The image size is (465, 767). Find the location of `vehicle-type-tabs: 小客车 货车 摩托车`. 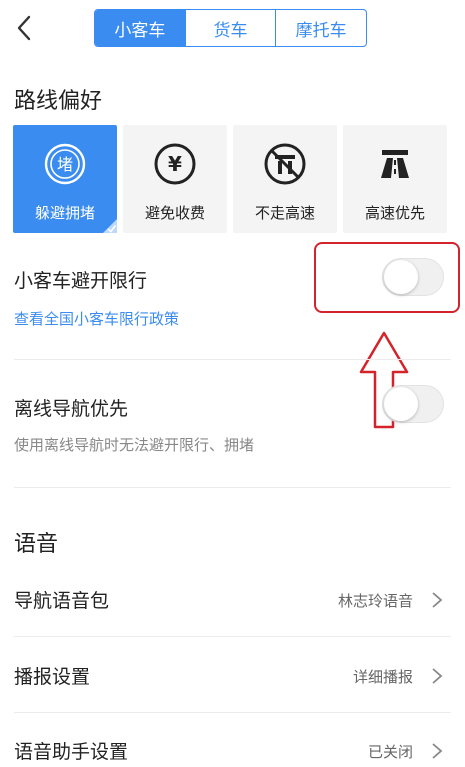

vehicle-type-tabs: 小客车 货车 摩托车 is located at coordinates (230, 28).